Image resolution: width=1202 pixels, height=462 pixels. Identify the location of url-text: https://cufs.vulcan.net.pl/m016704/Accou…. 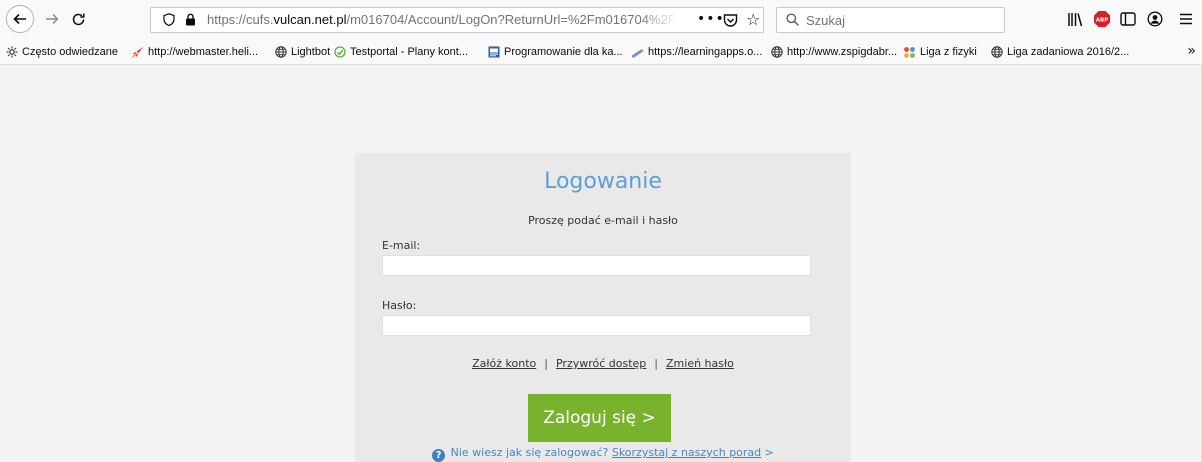
(442, 20).